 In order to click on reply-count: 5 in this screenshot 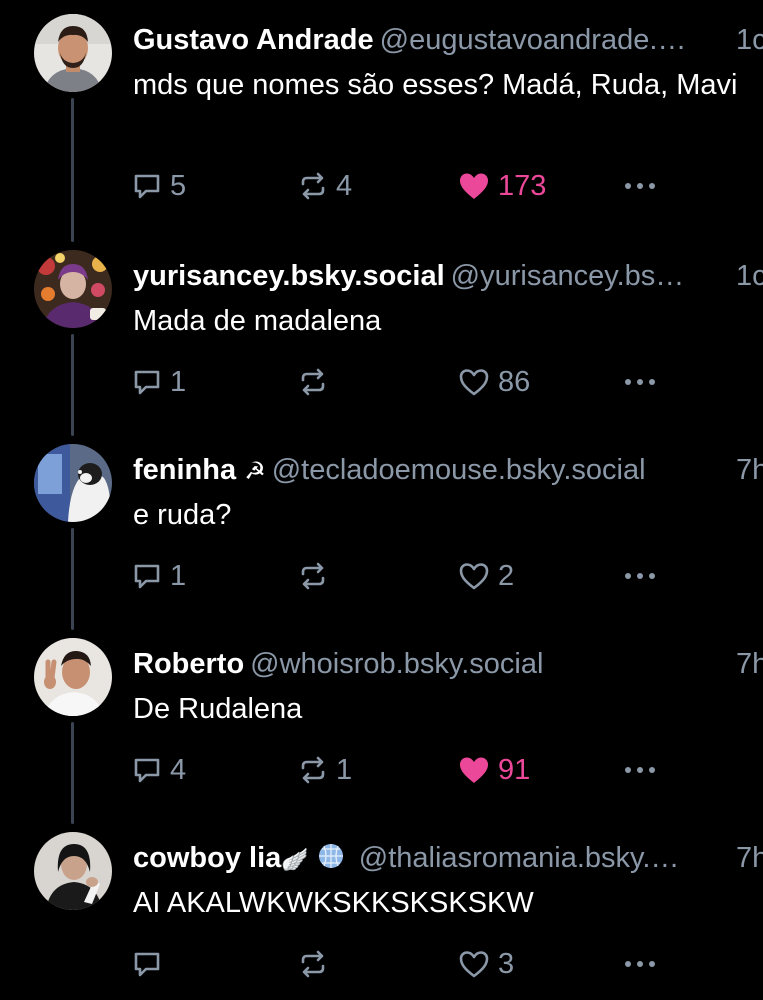, I will do `click(178, 185)`.